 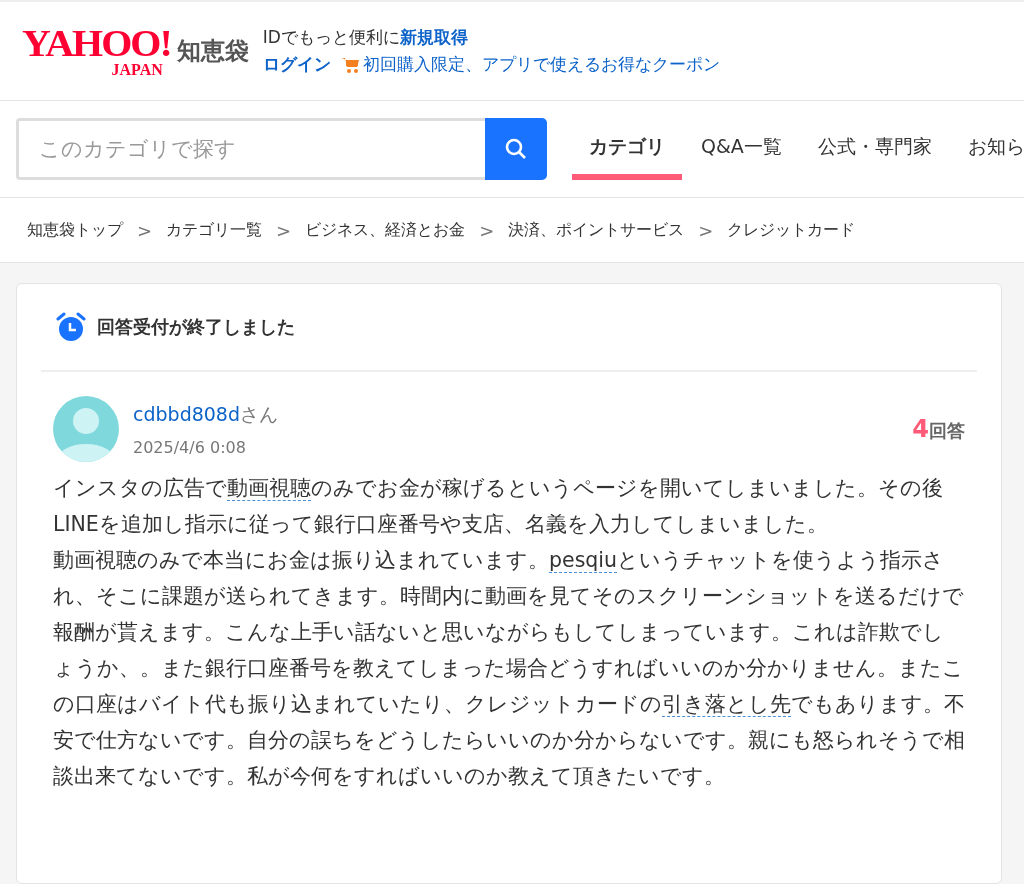 What do you see at coordinates (96, 44) in the screenshot?
I see `logo-brand: YAHOO!` at bounding box center [96, 44].